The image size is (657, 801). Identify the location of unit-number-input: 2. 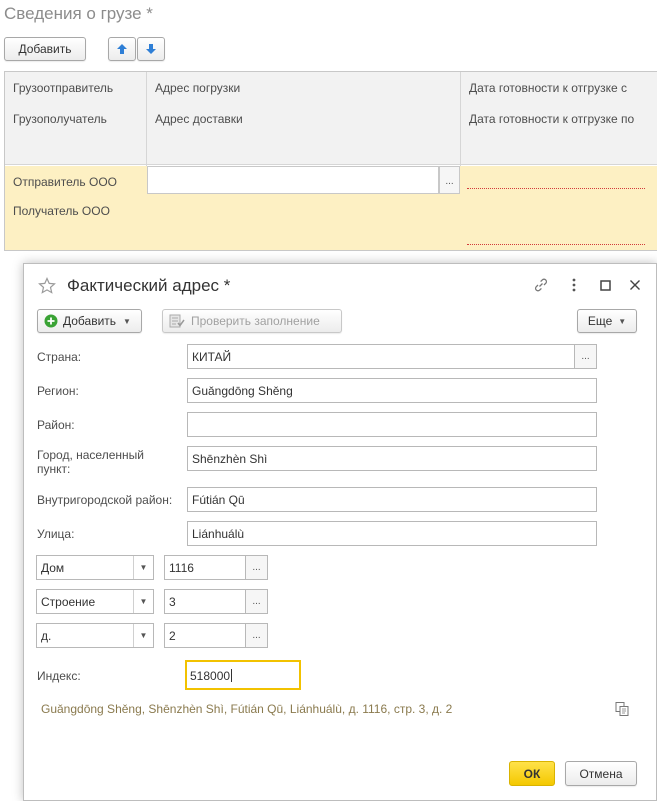
(205, 635).